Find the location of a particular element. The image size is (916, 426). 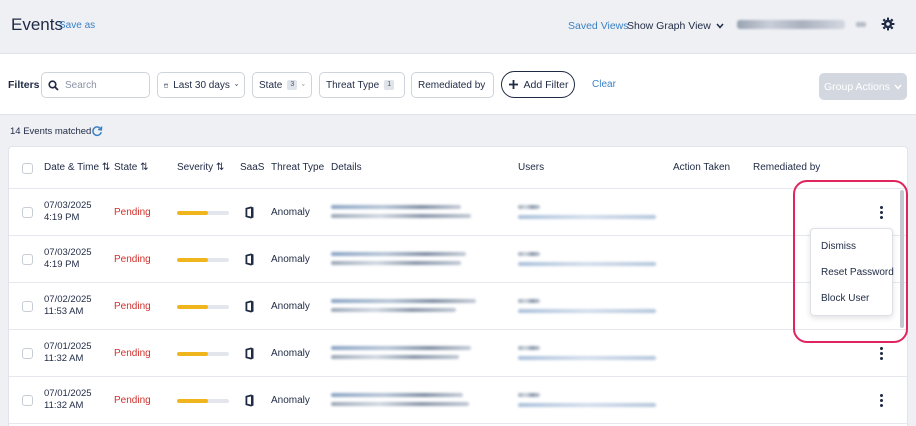

remediated-by-filter-label: Remediated by is located at coordinates (452, 85).